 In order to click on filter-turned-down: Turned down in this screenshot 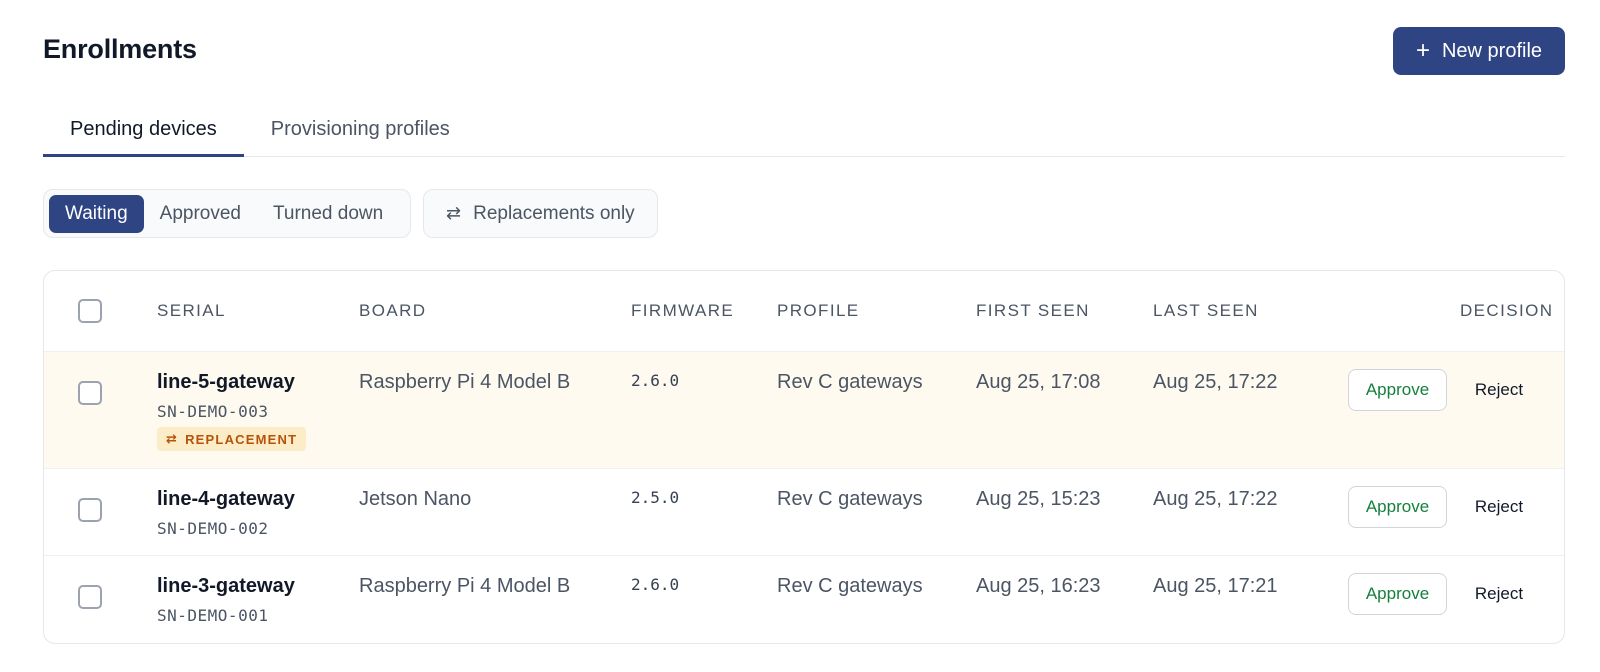, I will do `click(328, 214)`.